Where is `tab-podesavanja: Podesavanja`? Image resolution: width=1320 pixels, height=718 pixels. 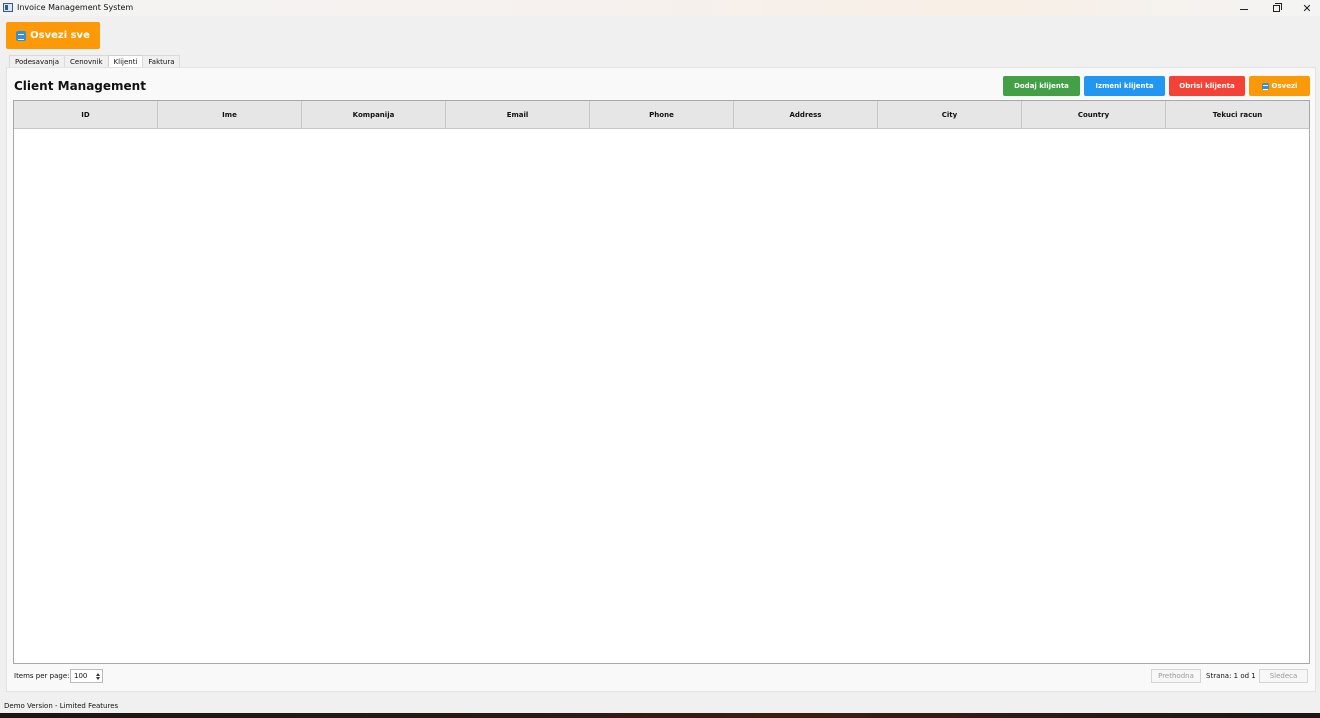
tab-podesavanja: Podesavanja is located at coordinates (37, 61).